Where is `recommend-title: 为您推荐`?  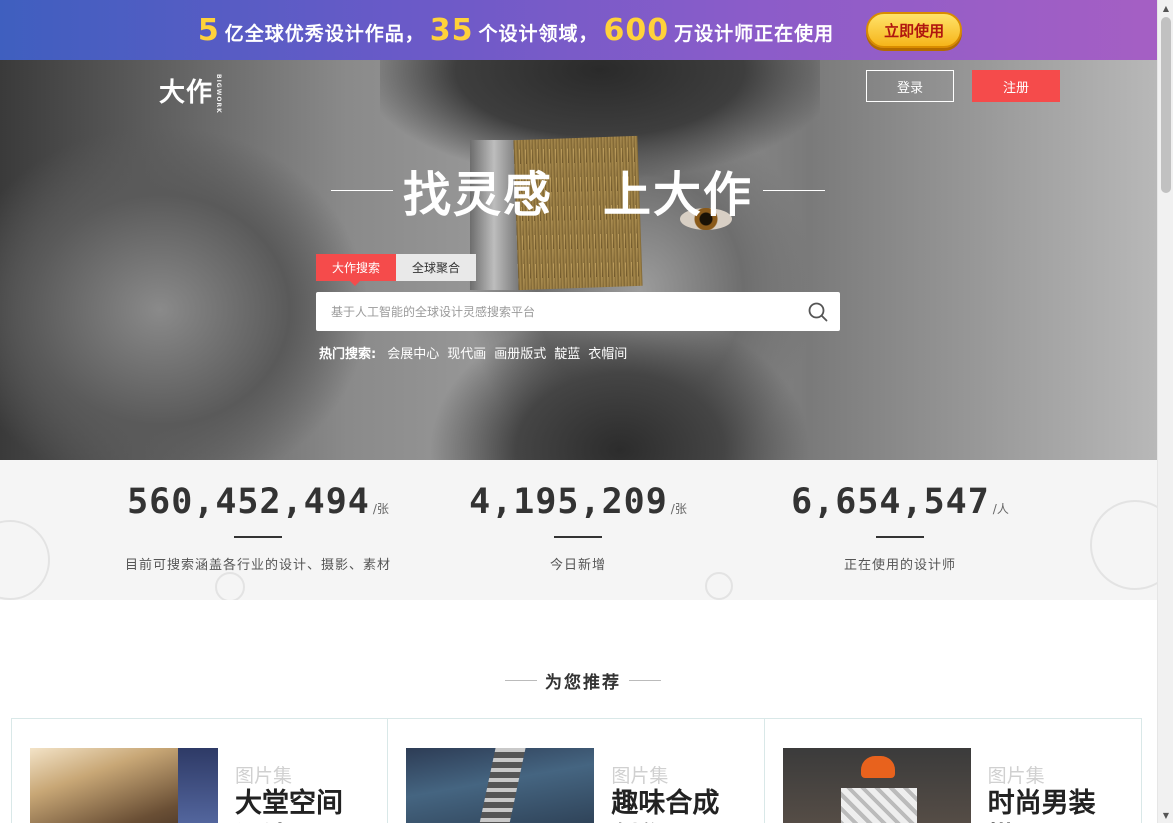
recommend-title: 为您推荐 is located at coordinates (583, 683).